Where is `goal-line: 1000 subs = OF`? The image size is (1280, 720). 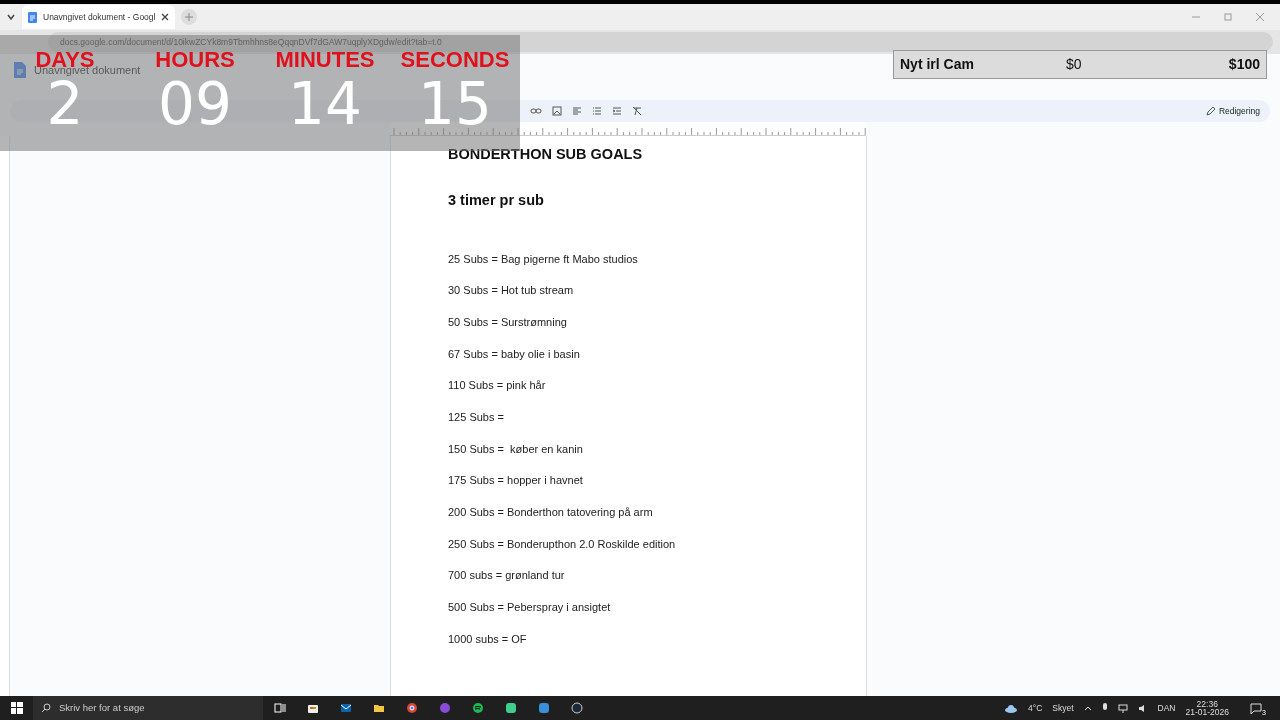 goal-line: 1000 subs = OF is located at coordinates (488, 639).